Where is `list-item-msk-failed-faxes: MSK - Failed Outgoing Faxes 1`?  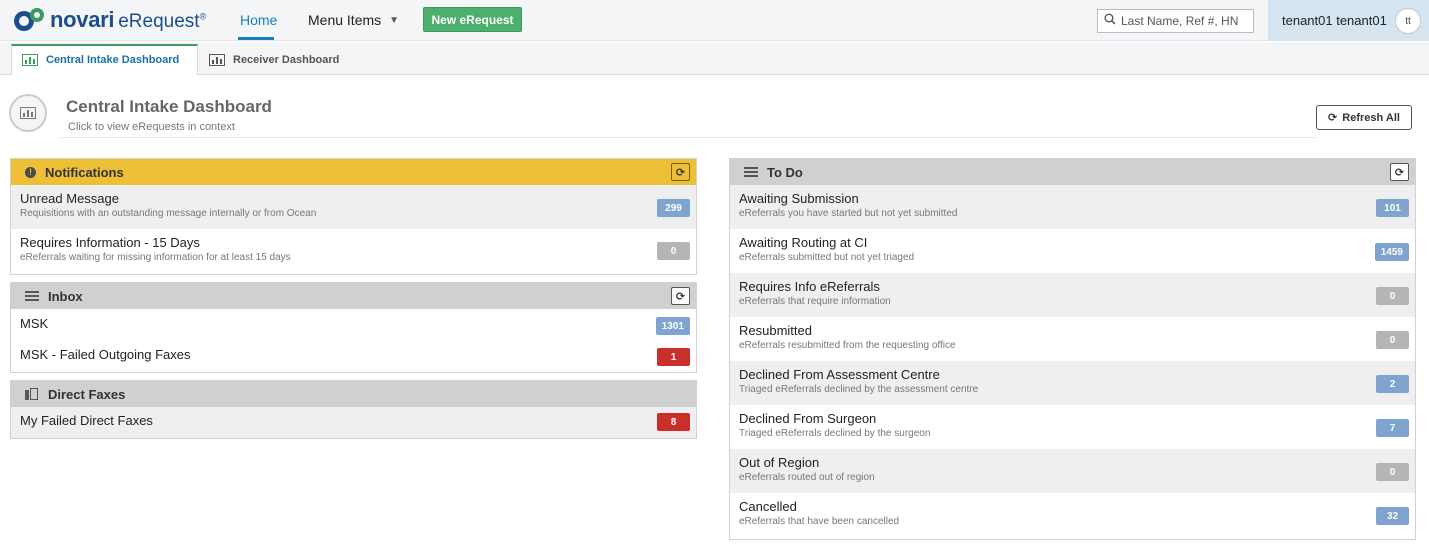 list-item-msk-failed-faxes: MSK - Failed Outgoing Faxes 1 is located at coordinates (353, 355).